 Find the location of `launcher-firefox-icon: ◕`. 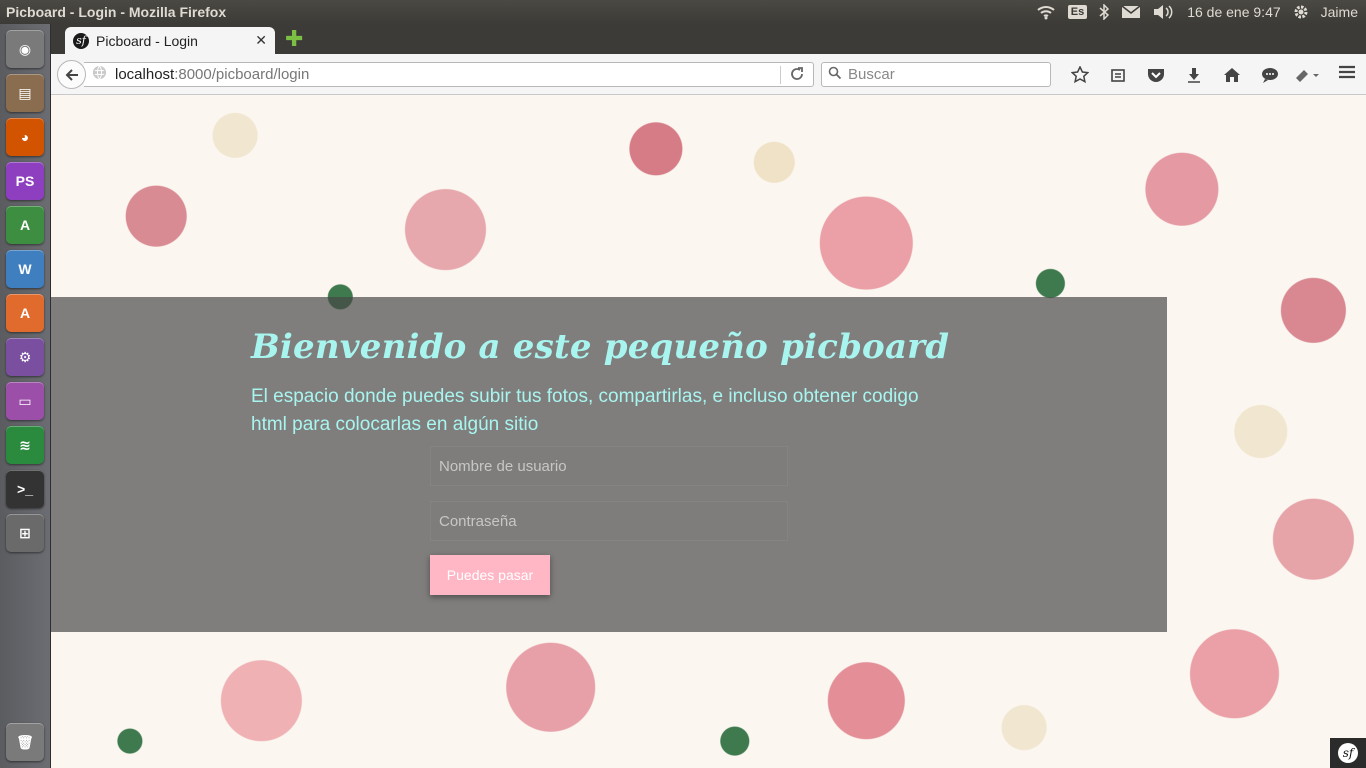

launcher-firefox-icon: ◕ is located at coordinates (25, 137).